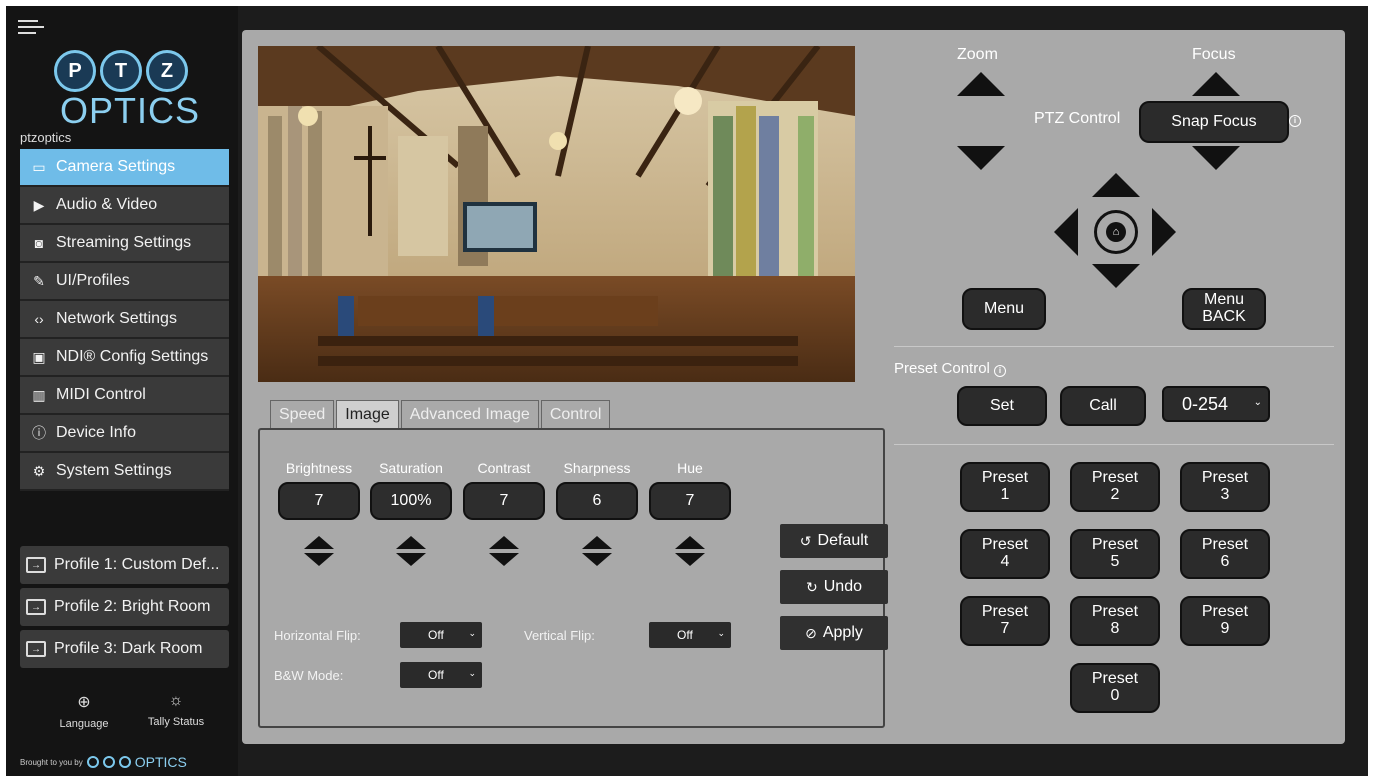  I want to click on sidebar-item-streaming-settings: ◙ Streaming Settings, so click(124, 244).